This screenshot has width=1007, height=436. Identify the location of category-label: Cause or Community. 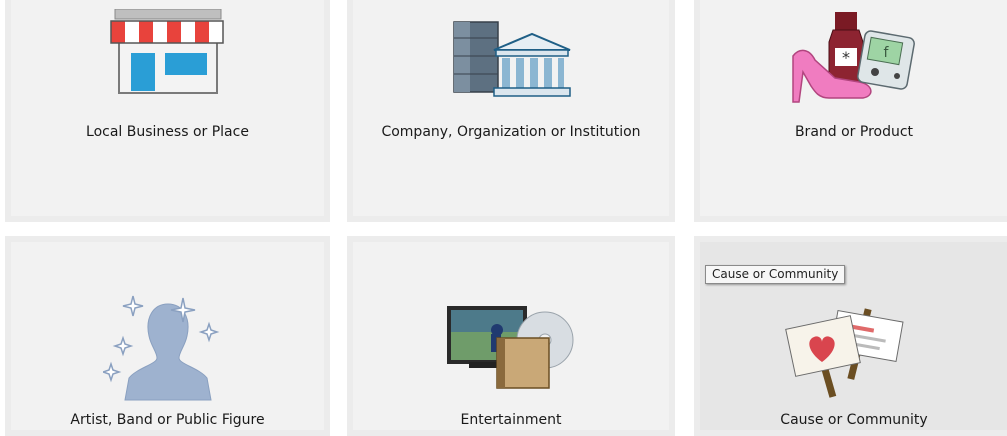
(854, 420).